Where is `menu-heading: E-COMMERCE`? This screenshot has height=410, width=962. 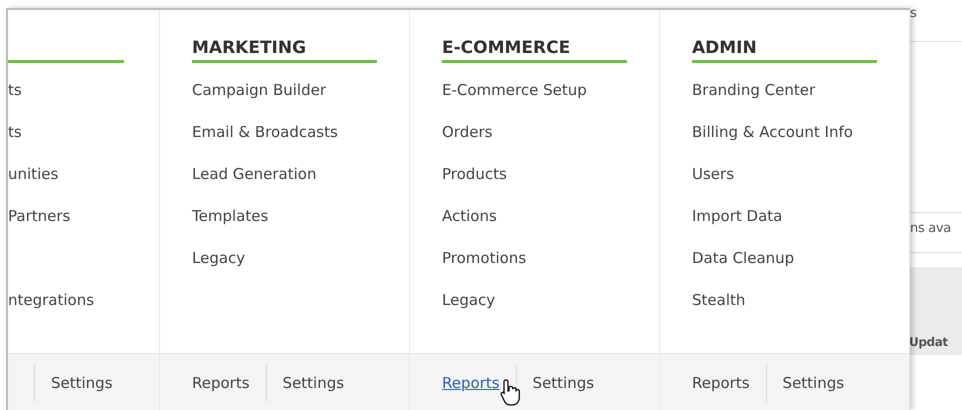
menu-heading: E-COMMERCE is located at coordinates (506, 48).